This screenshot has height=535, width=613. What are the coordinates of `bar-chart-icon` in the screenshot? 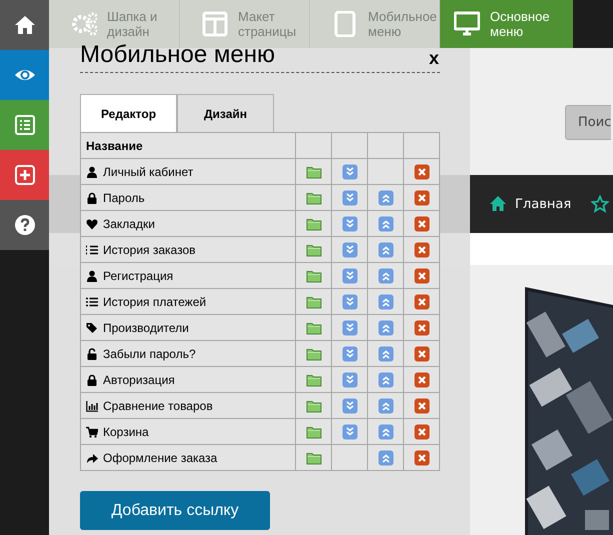 It's located at (92, 406).